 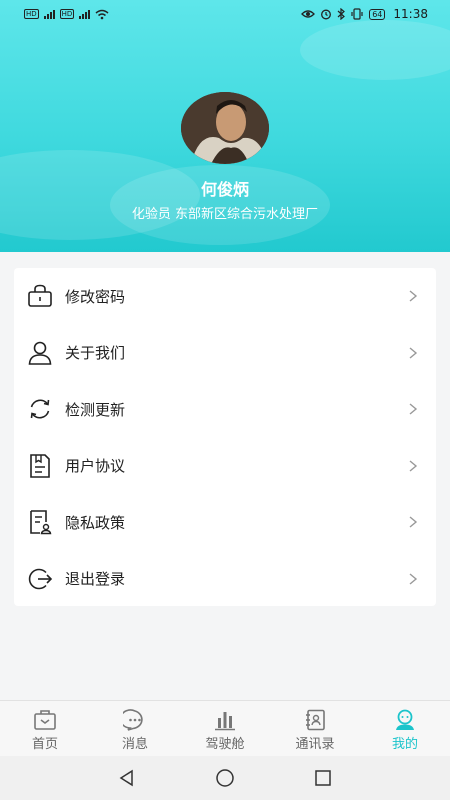 I want to click on tab-label: 首页, so click(x=44, y=744).